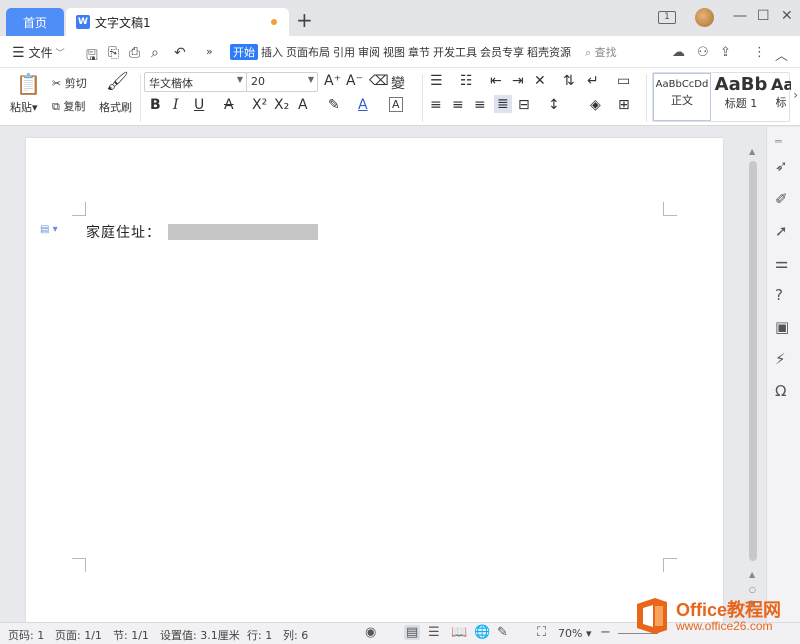 This screenshot has height=644, width=800. Describe the element at coordinates (502, 52) in the screenshot. I see `tab-member: 会员专享` at that location.